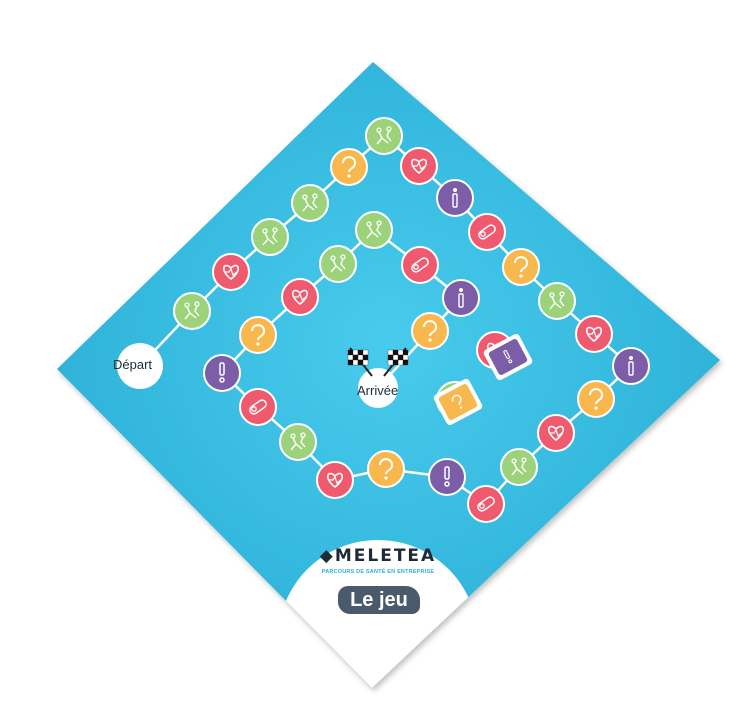  Describe the element at coordinates (385, 556) in the screenshot. I see `brand-name-text: MELETEA` at that location.